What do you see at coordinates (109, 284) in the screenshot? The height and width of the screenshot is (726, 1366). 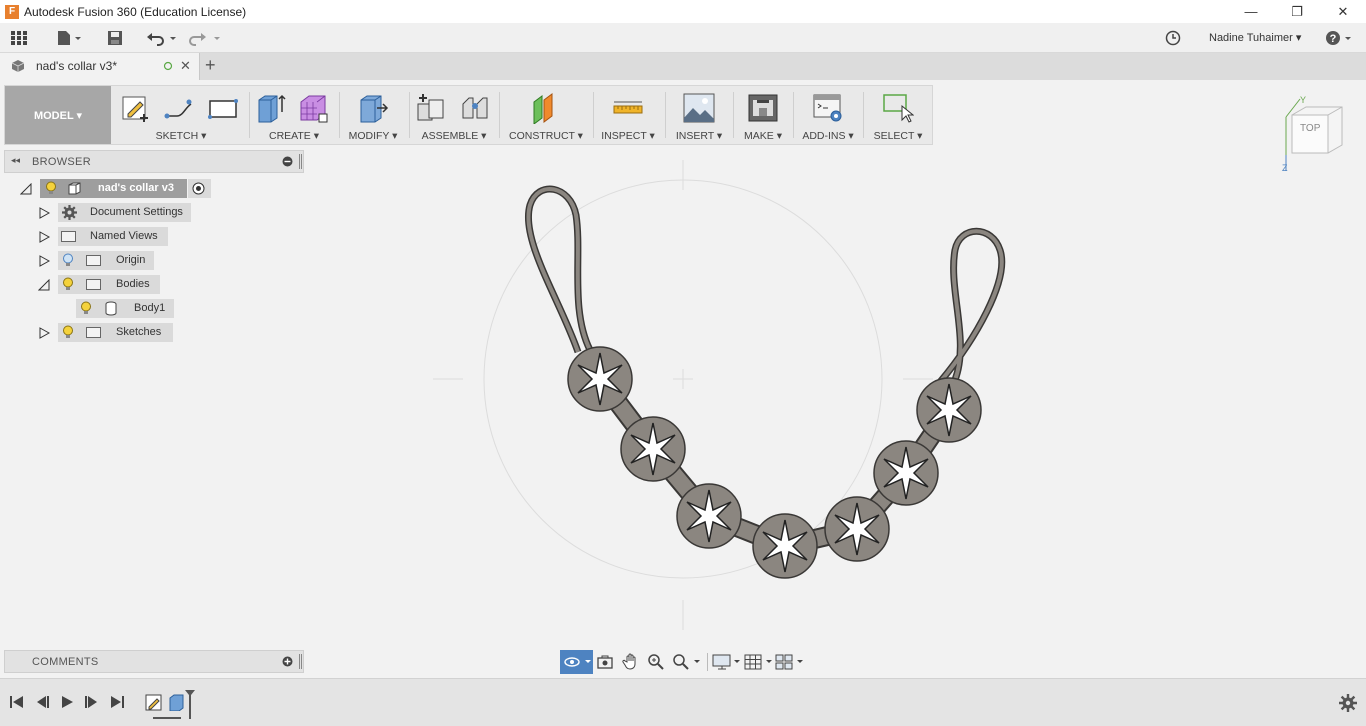 I see `tree-item-bodies: Bodies` at bounding box center [109, 284].